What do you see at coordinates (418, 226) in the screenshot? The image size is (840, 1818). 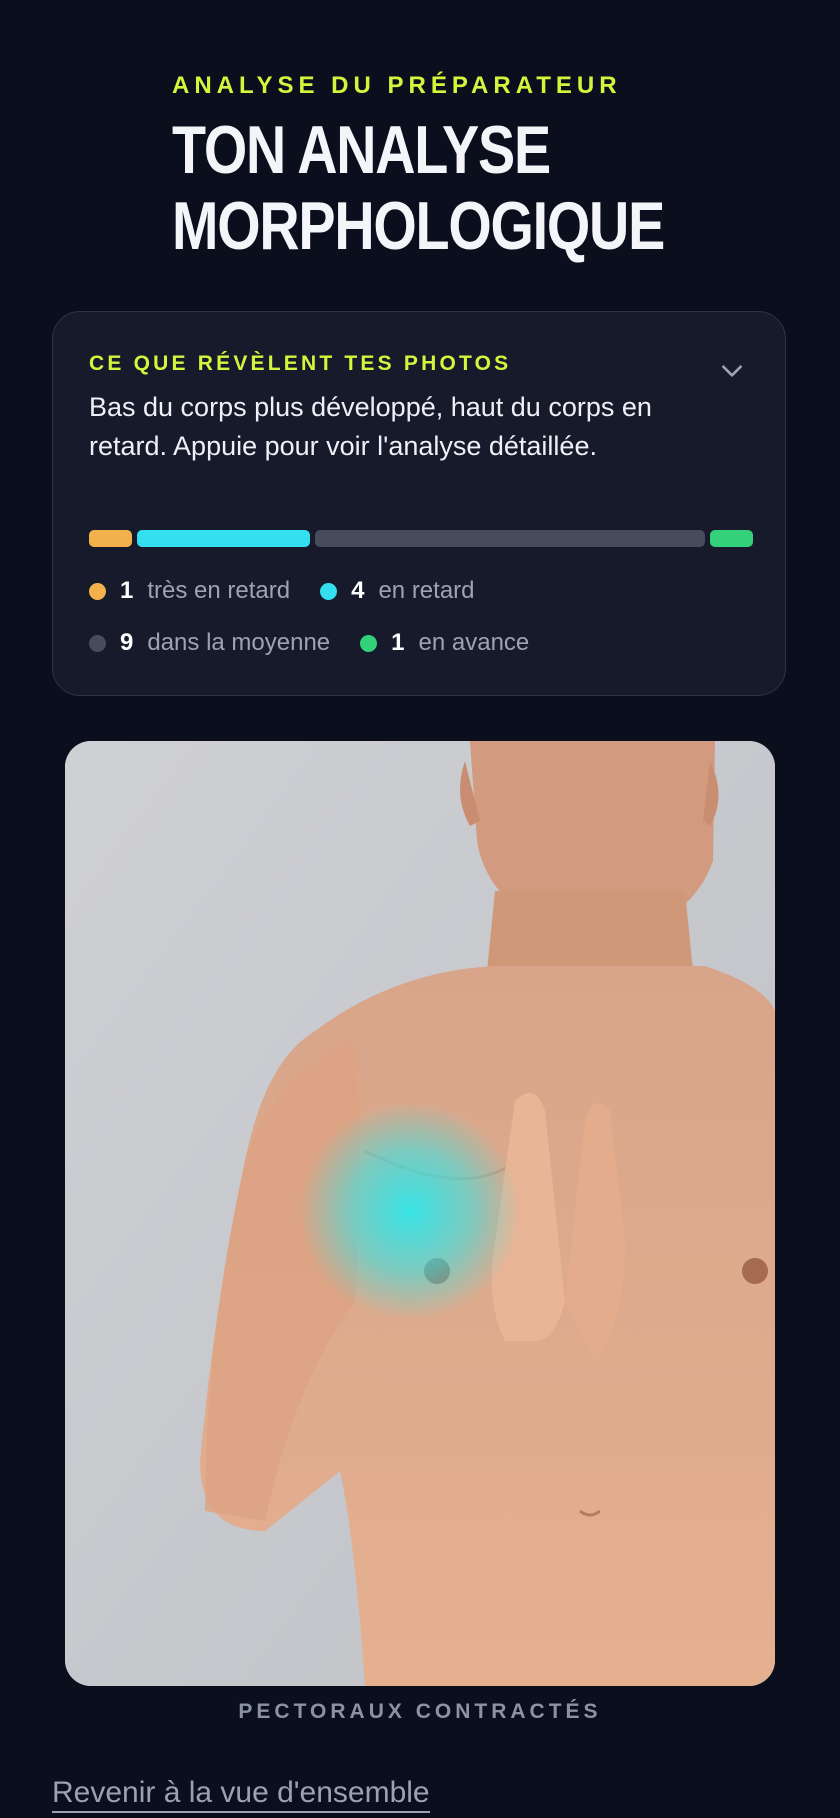 I see `page-title-line-2: MORPHOLOGIQUE` at bounding box center [418, 226].